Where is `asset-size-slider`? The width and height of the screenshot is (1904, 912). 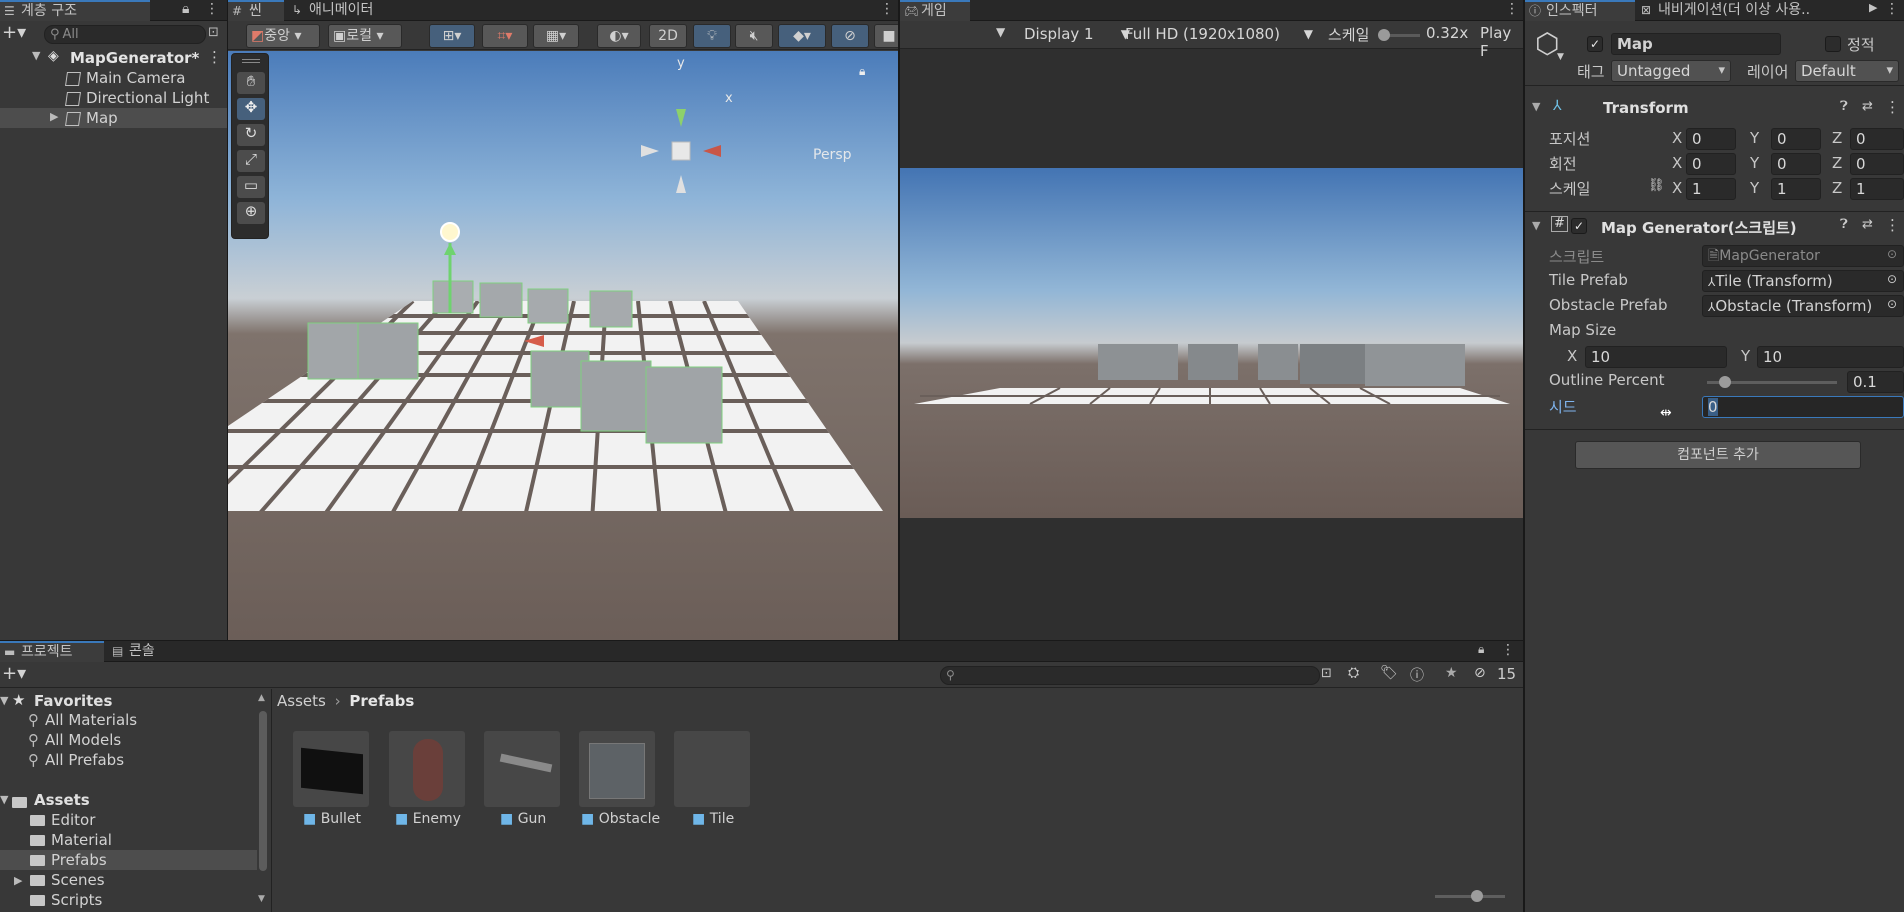 asset-size-slider is located at coordinates (1470, 896).